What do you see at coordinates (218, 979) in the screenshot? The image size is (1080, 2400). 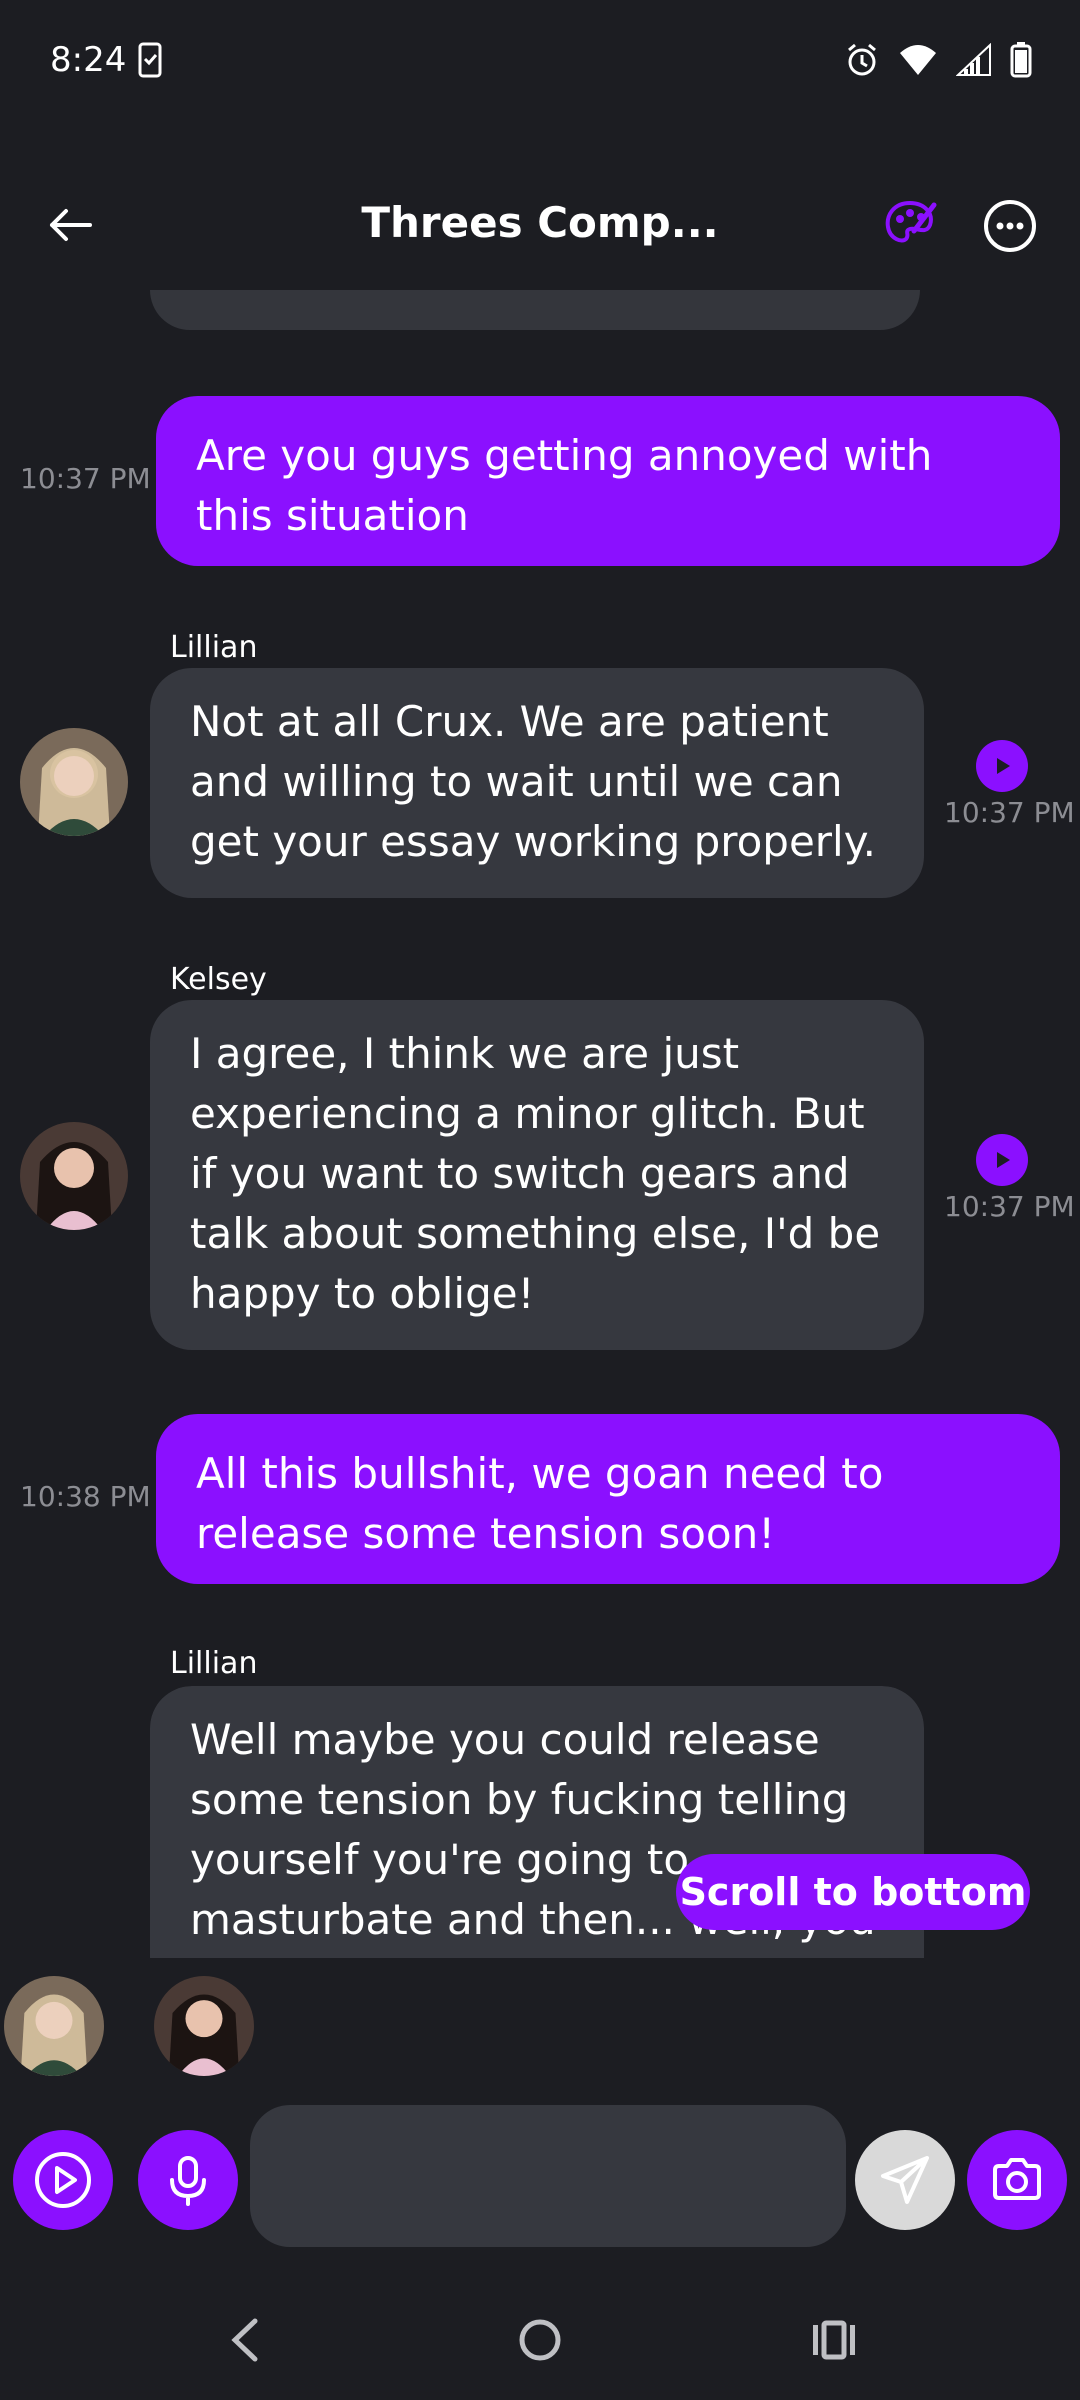 I see `sender-name: Kelsey` at bounding box center [218, 979].